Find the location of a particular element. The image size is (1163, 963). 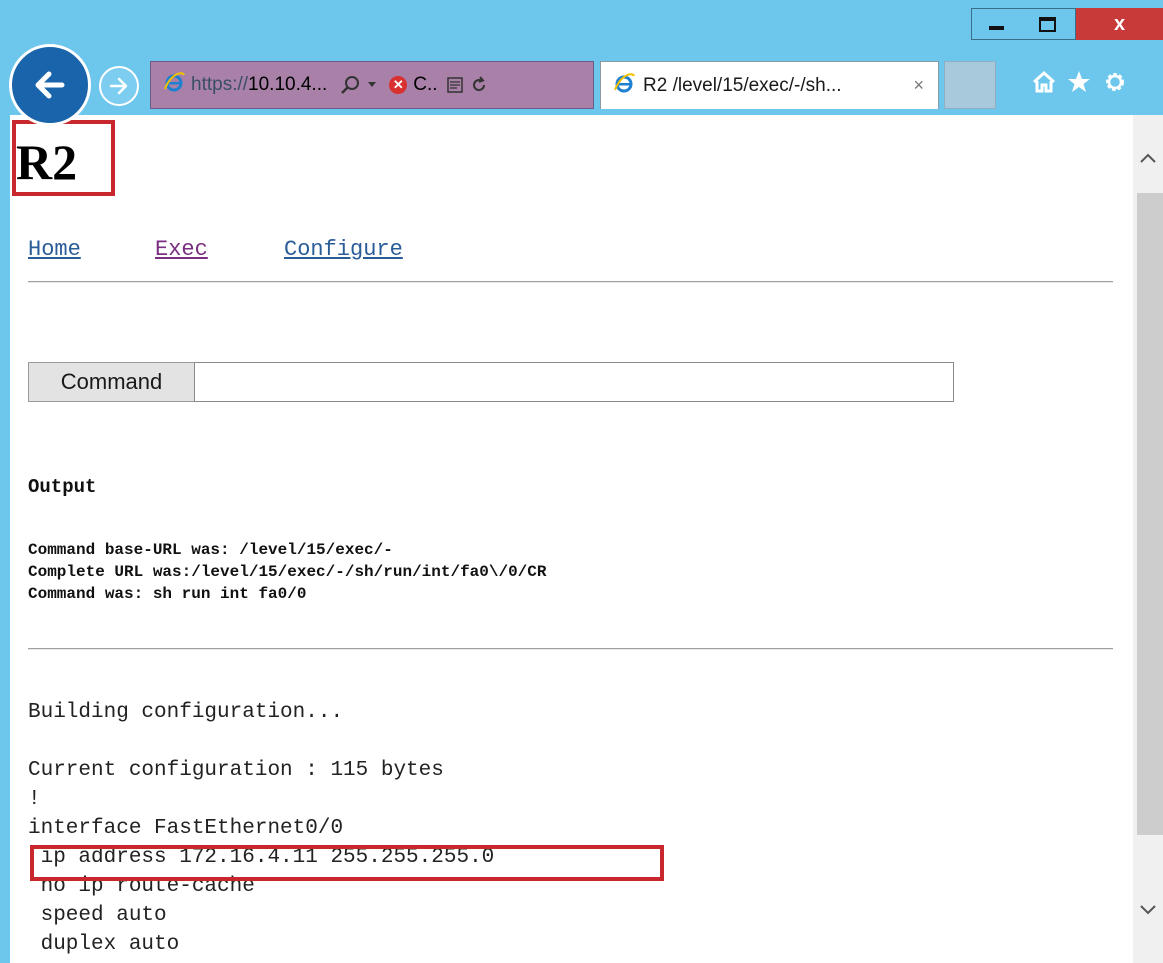

scroll-down-icon is located at coordinates (1148, 910).